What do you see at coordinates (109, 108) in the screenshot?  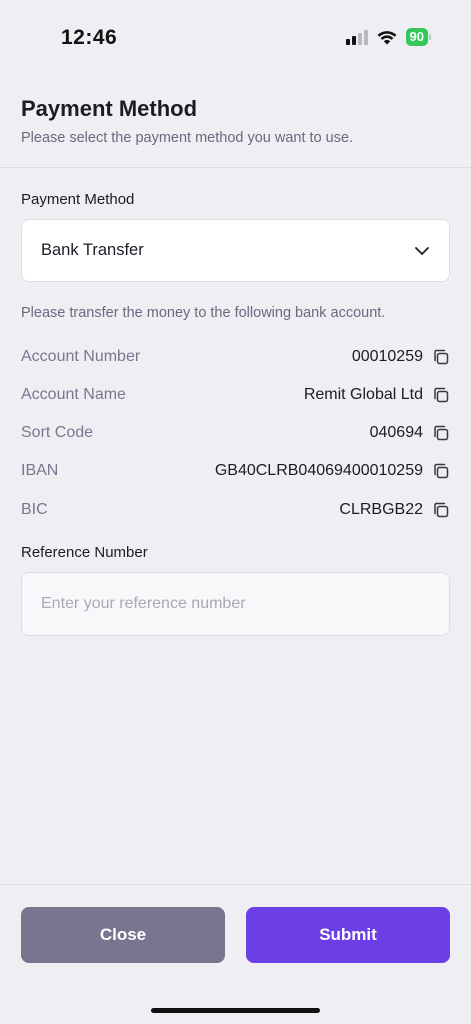 I see `page-title: Payment Method` at bounding box center [109, 108].